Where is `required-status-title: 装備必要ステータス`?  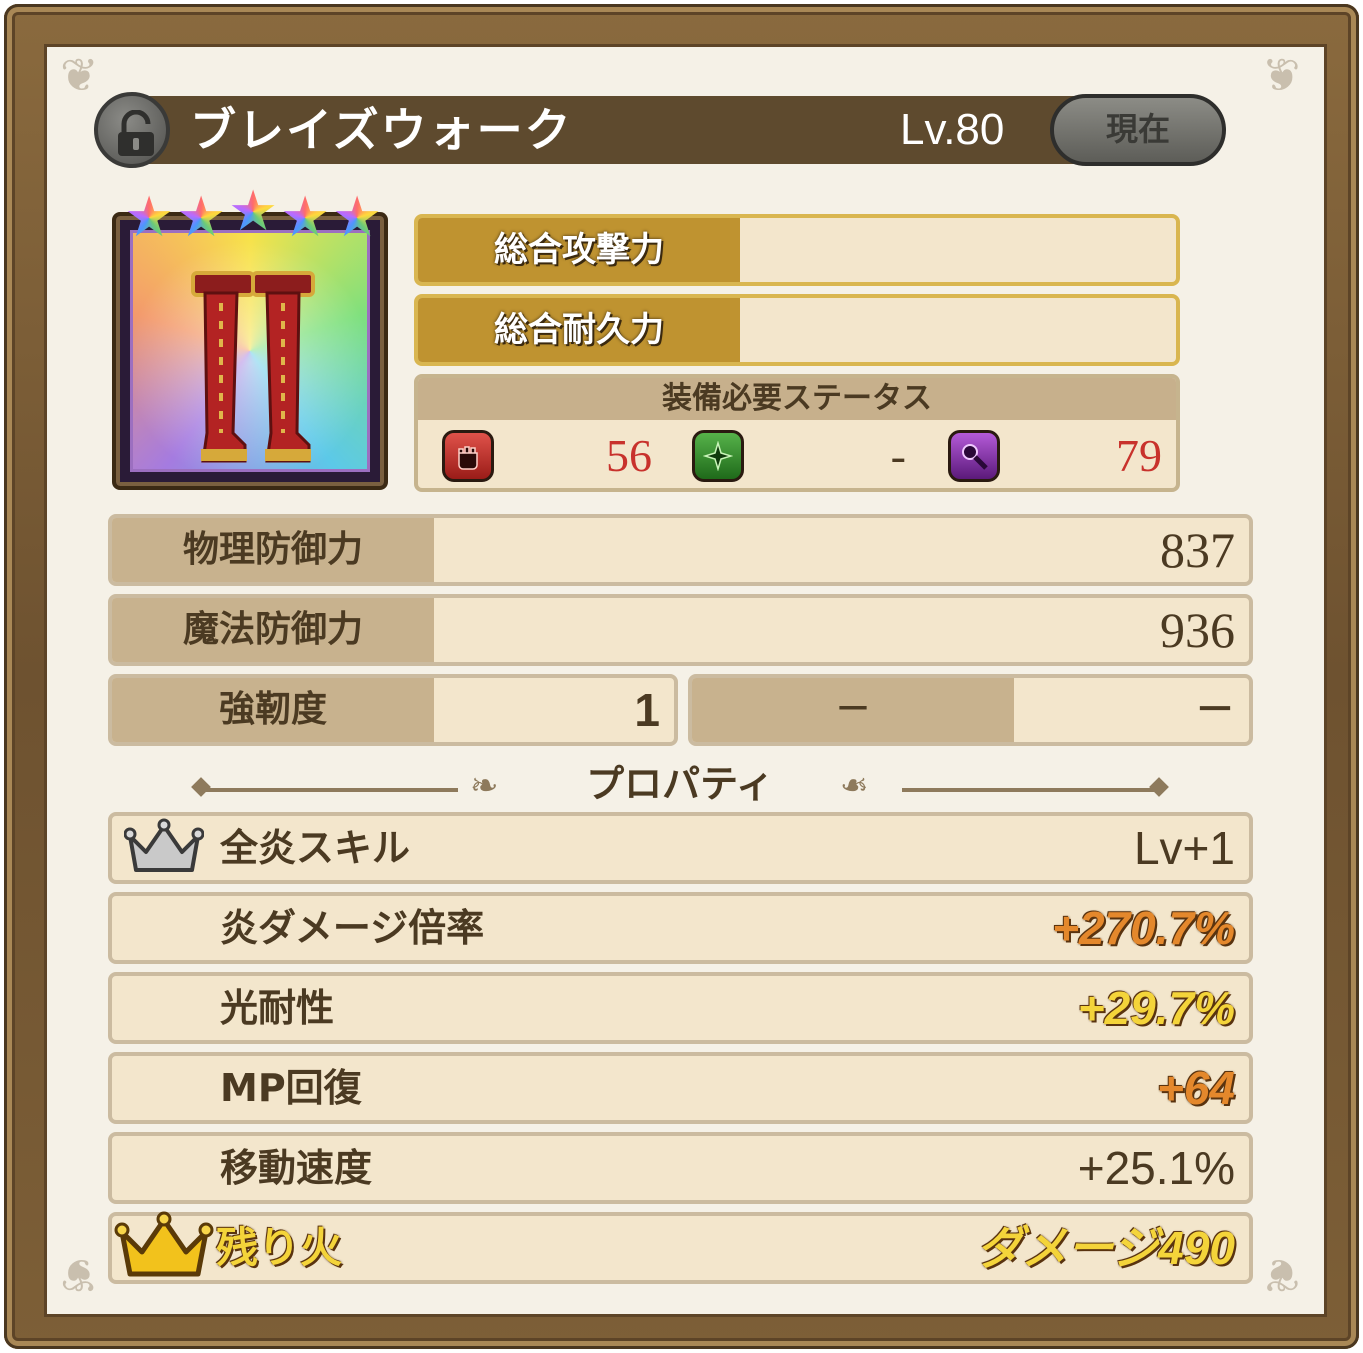 required-status-title: 装備必要ステータス is located at coordinates (797, 399).